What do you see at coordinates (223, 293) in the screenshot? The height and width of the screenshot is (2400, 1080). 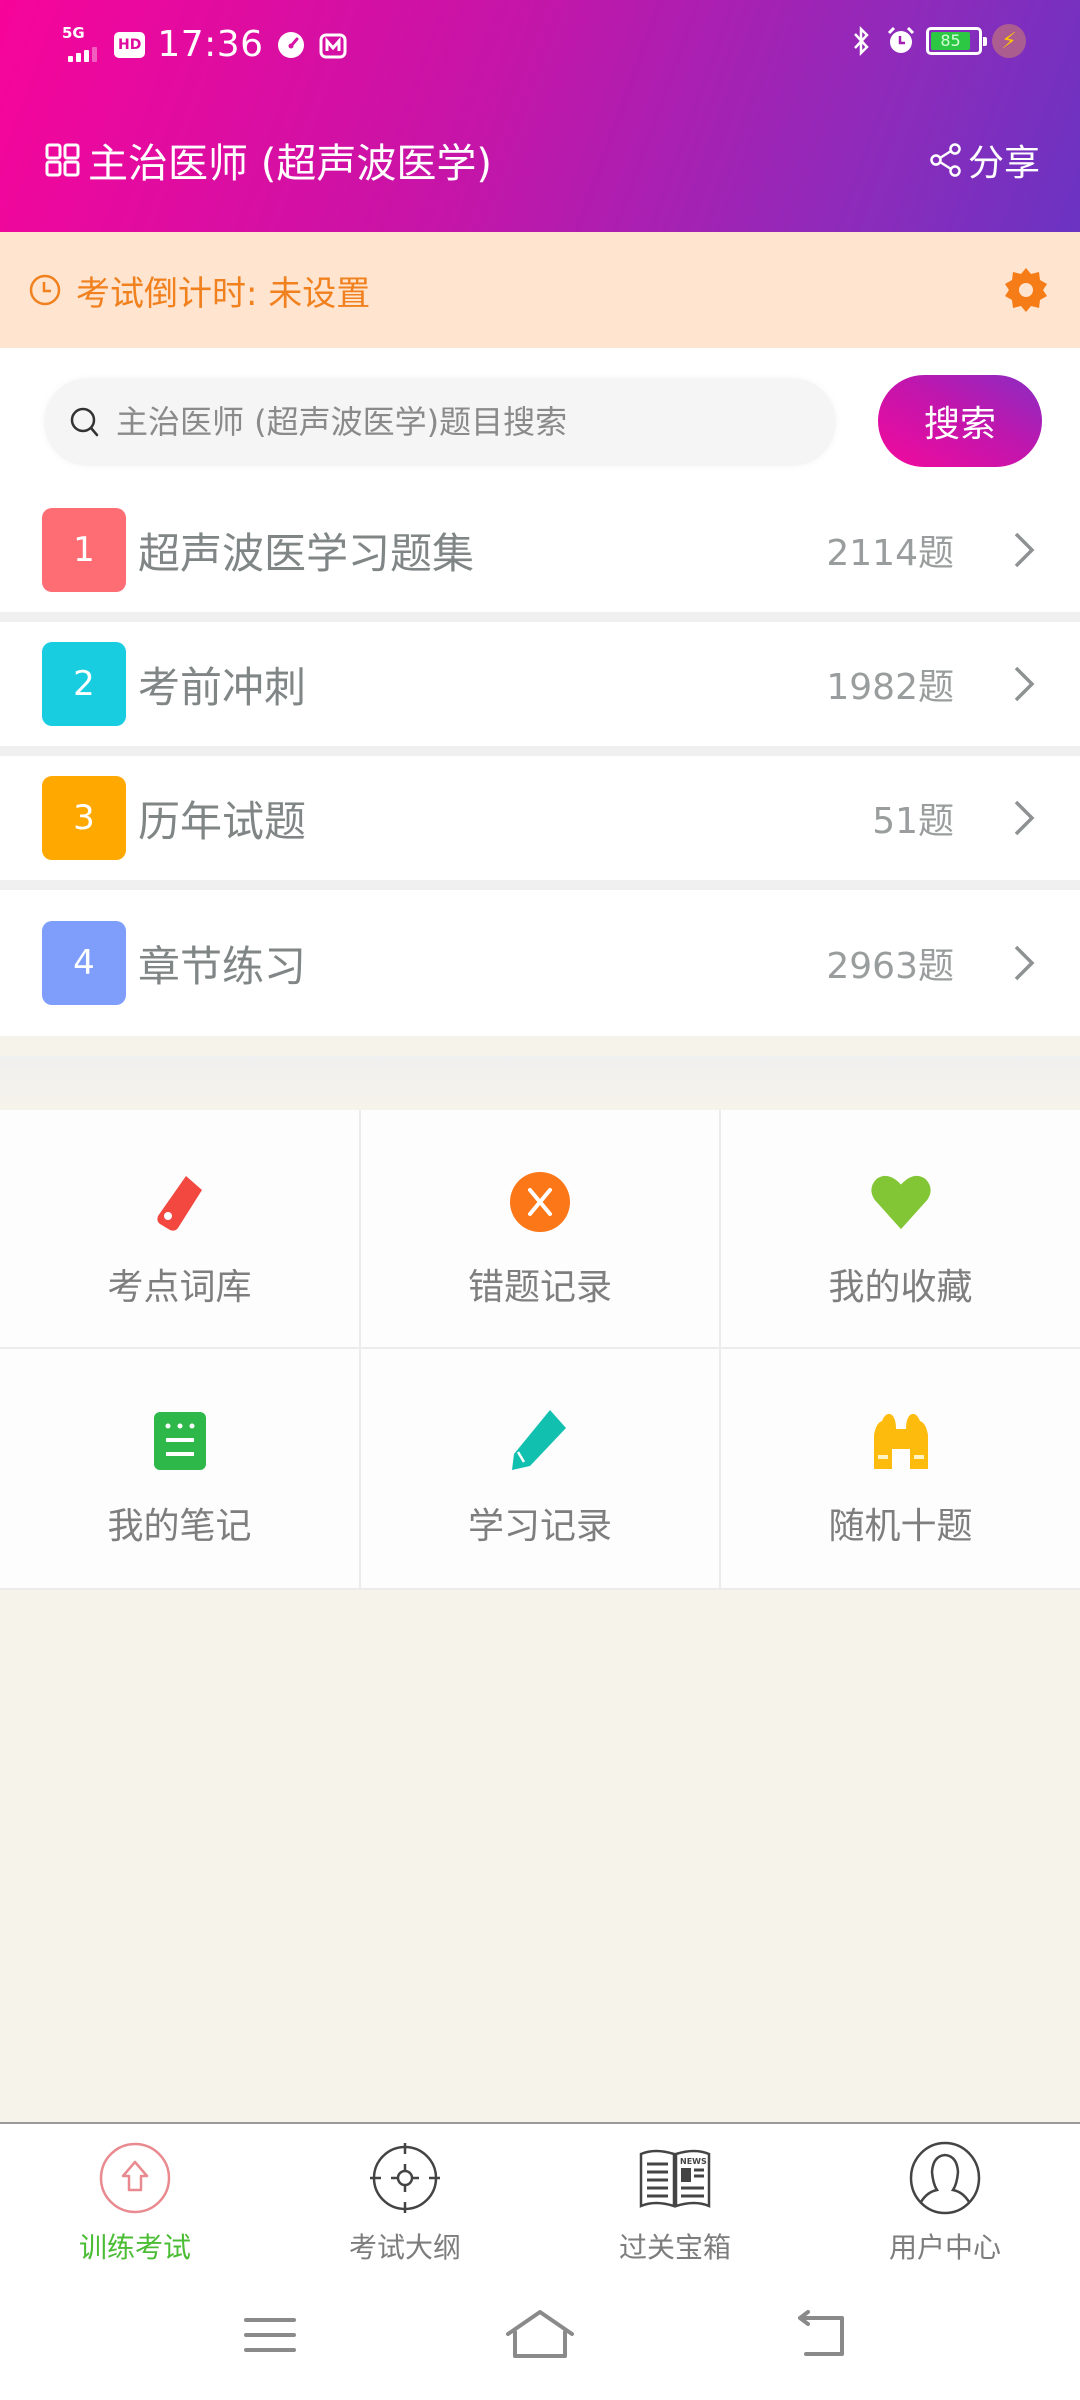 I see `countdown-label: 考试倒计时: 未设置` at bounding box center [223, 293].